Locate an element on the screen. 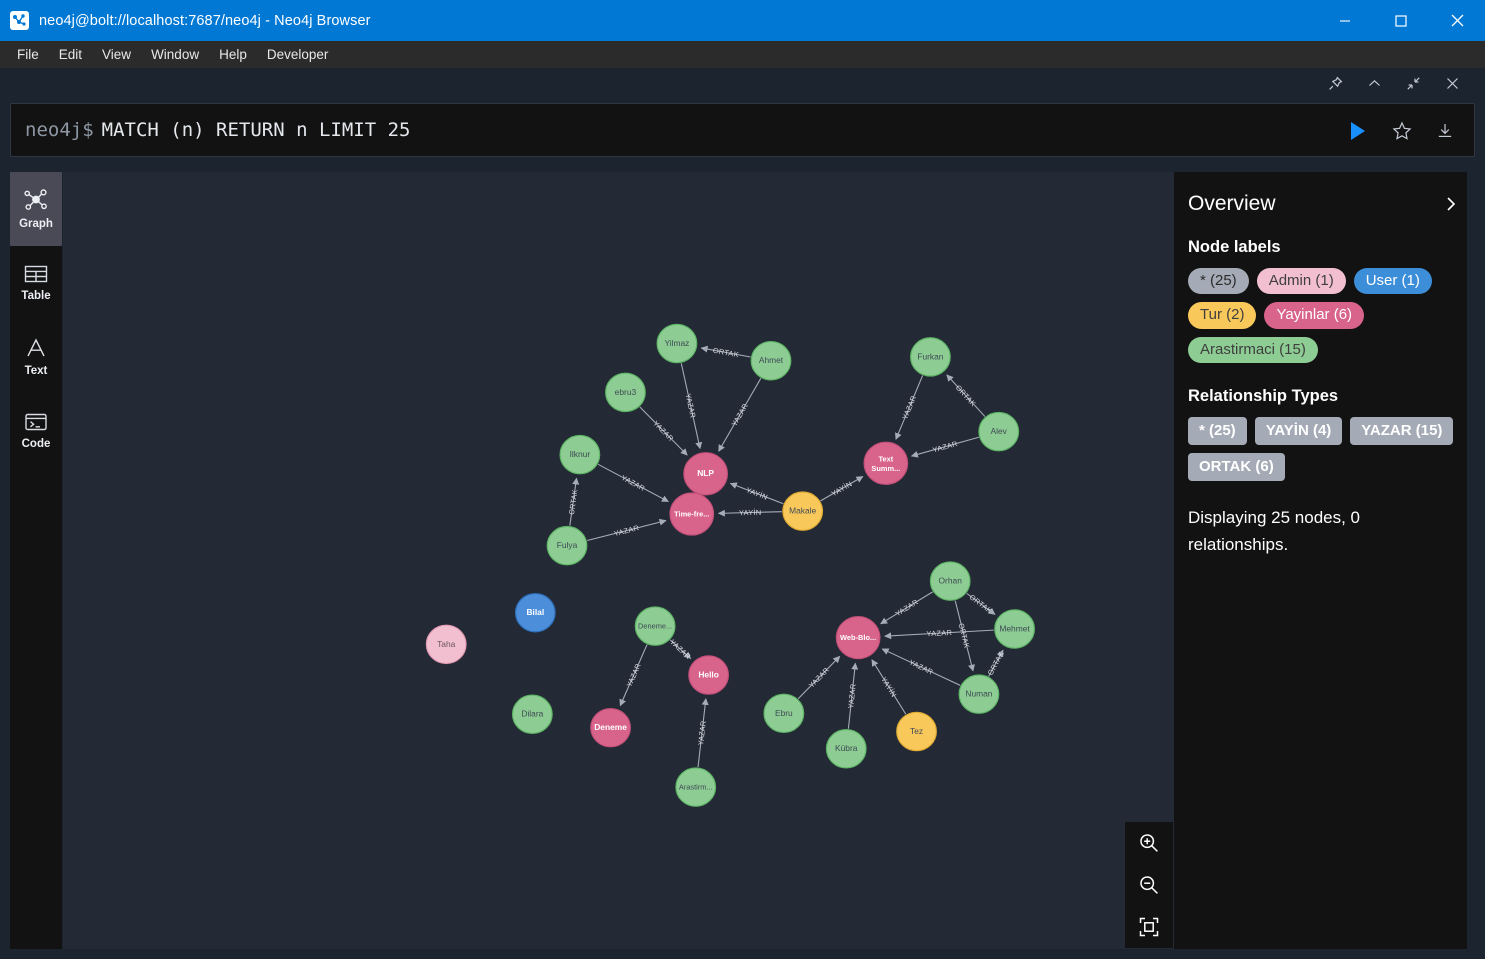 This screenshot has width=1485, height=959. chevron-up-icon is located at coordinates (1374, 83).